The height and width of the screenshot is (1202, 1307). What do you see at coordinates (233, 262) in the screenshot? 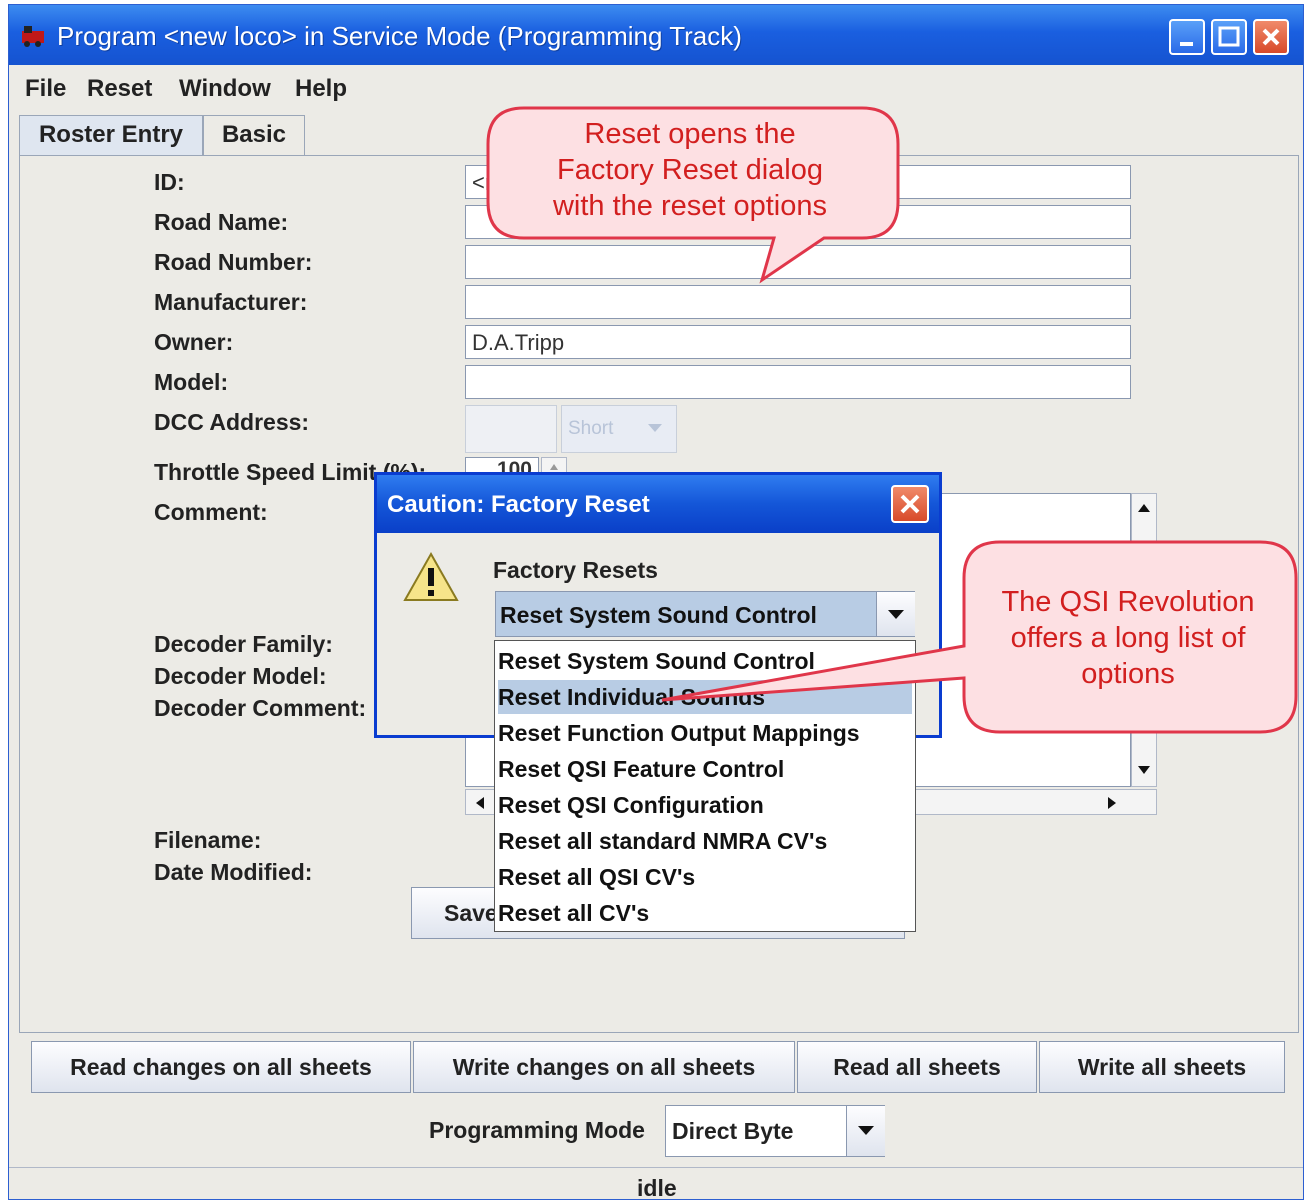
I see `road-number-label: Road Number:` at bounding box center [233, 262].